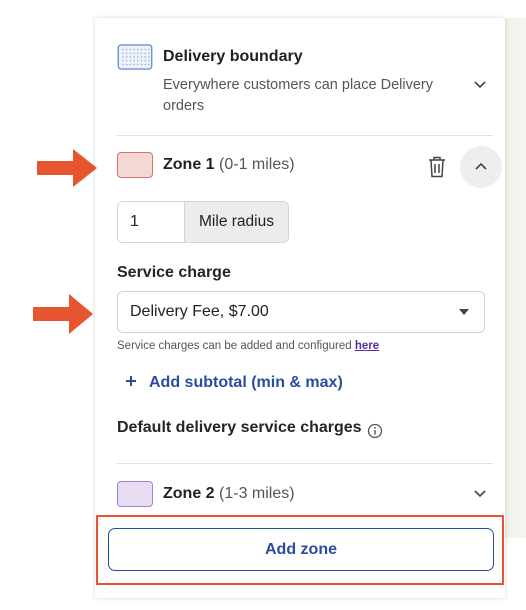 This screenshot has width=526, height=610. Describe the element at coordinates (63, 314) in the screenshot. I see `annotation-arrow-service-charge` at that location.